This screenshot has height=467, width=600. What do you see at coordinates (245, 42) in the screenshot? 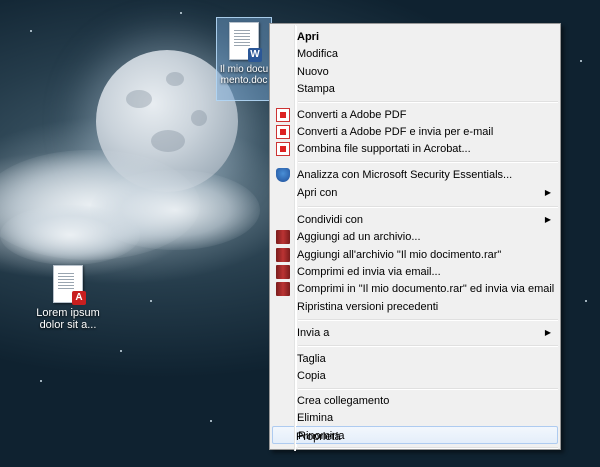
I see `word-document-icon: W` at bounding box center [245, 42].